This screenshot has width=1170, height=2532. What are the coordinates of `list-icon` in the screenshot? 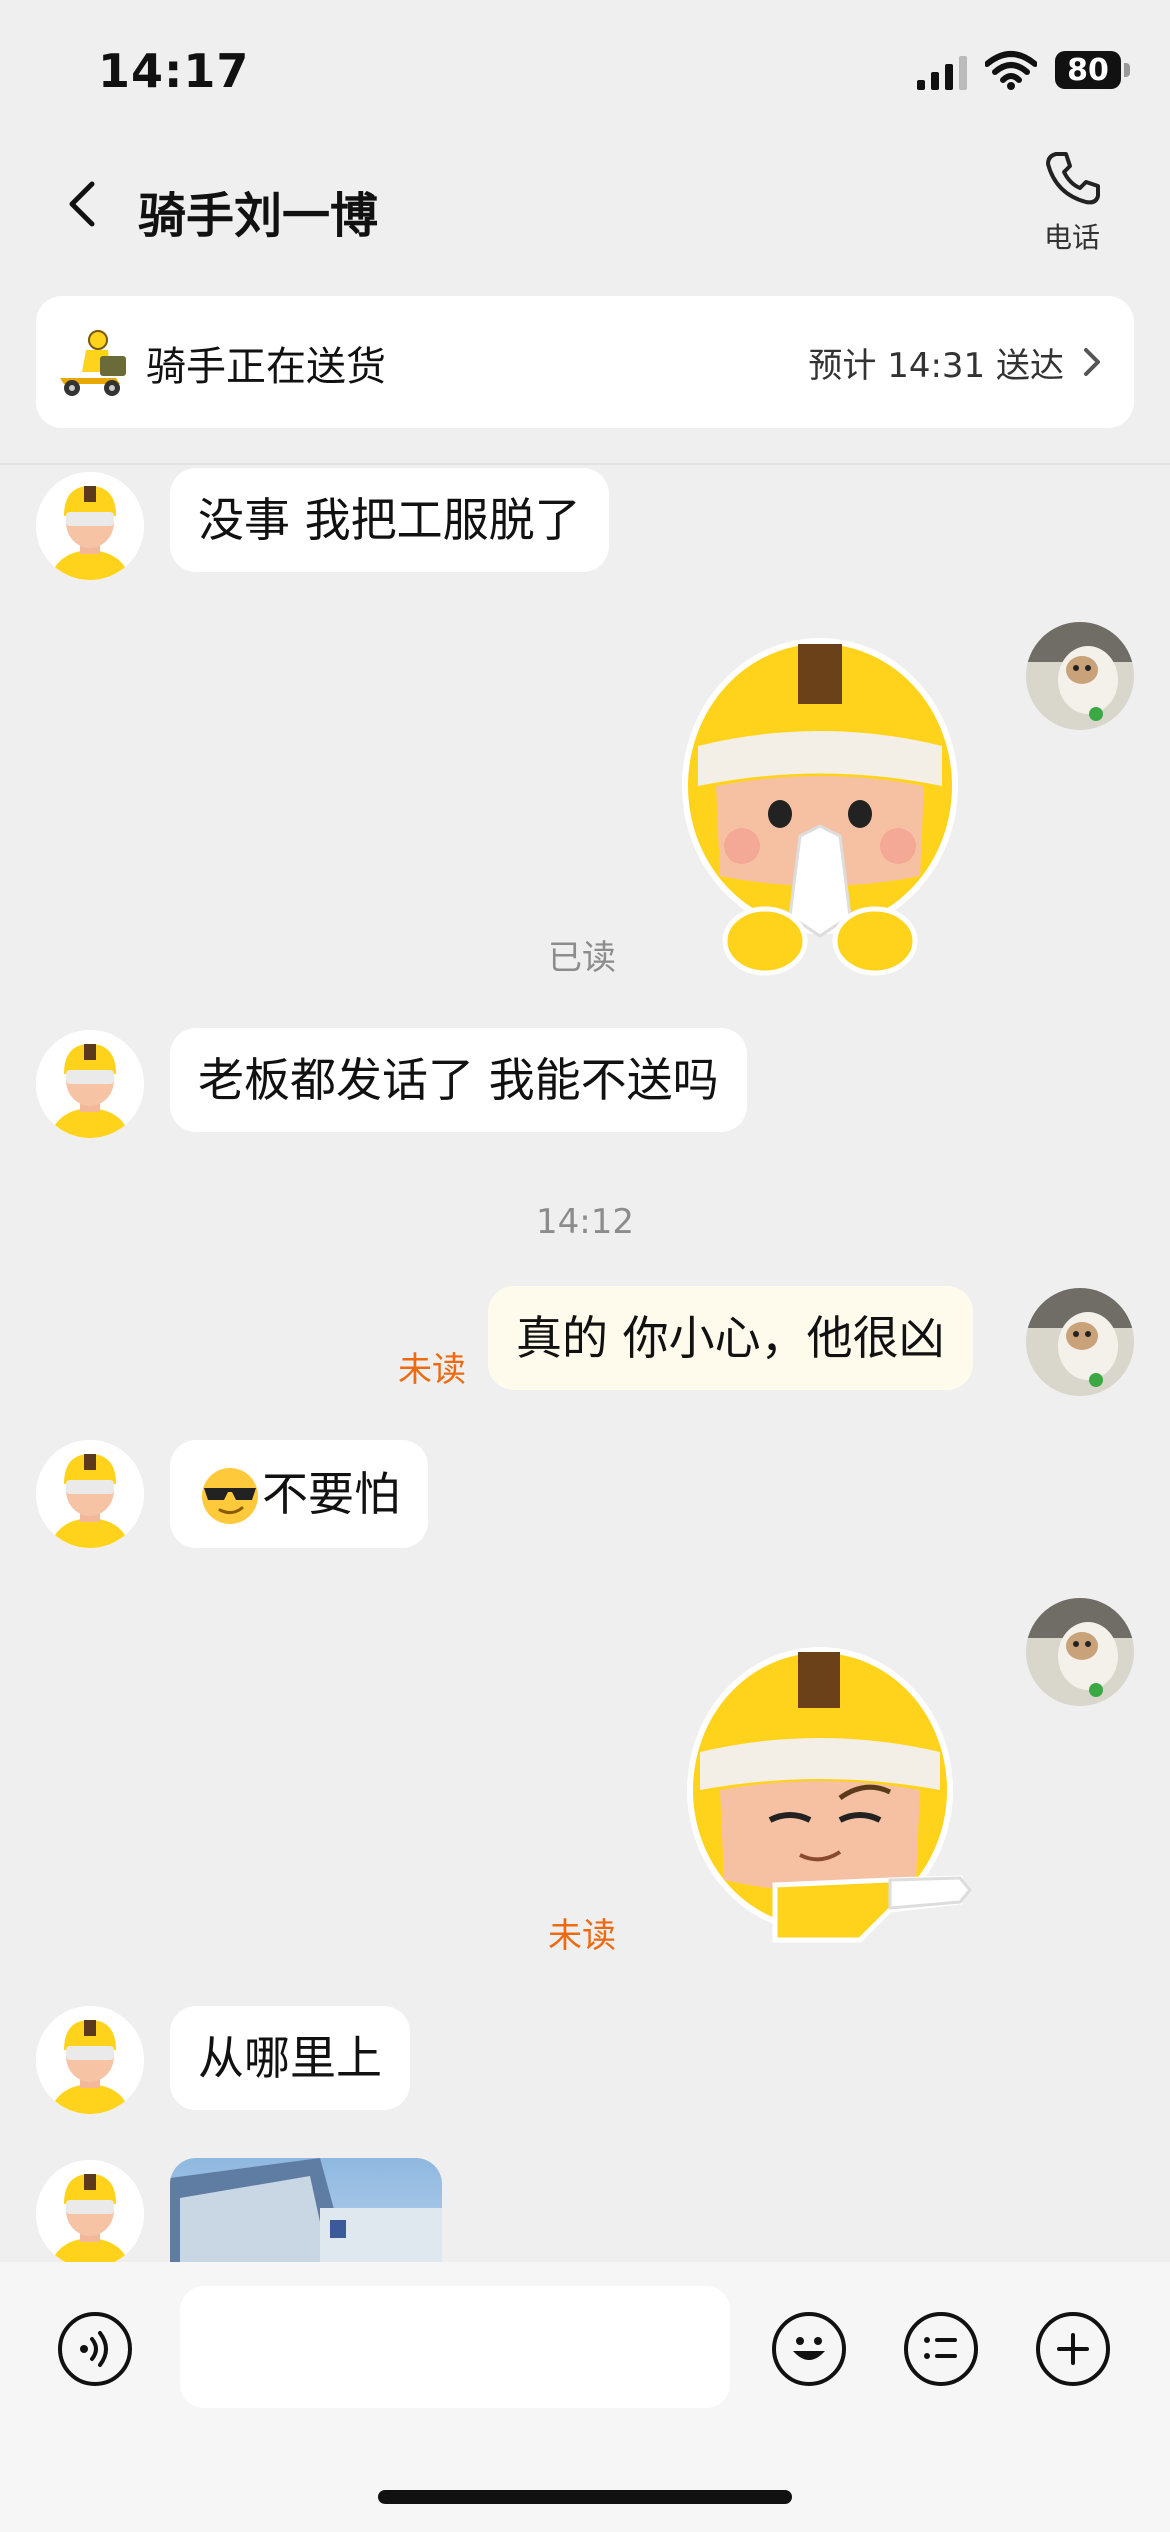 It's located at (940, 2348).